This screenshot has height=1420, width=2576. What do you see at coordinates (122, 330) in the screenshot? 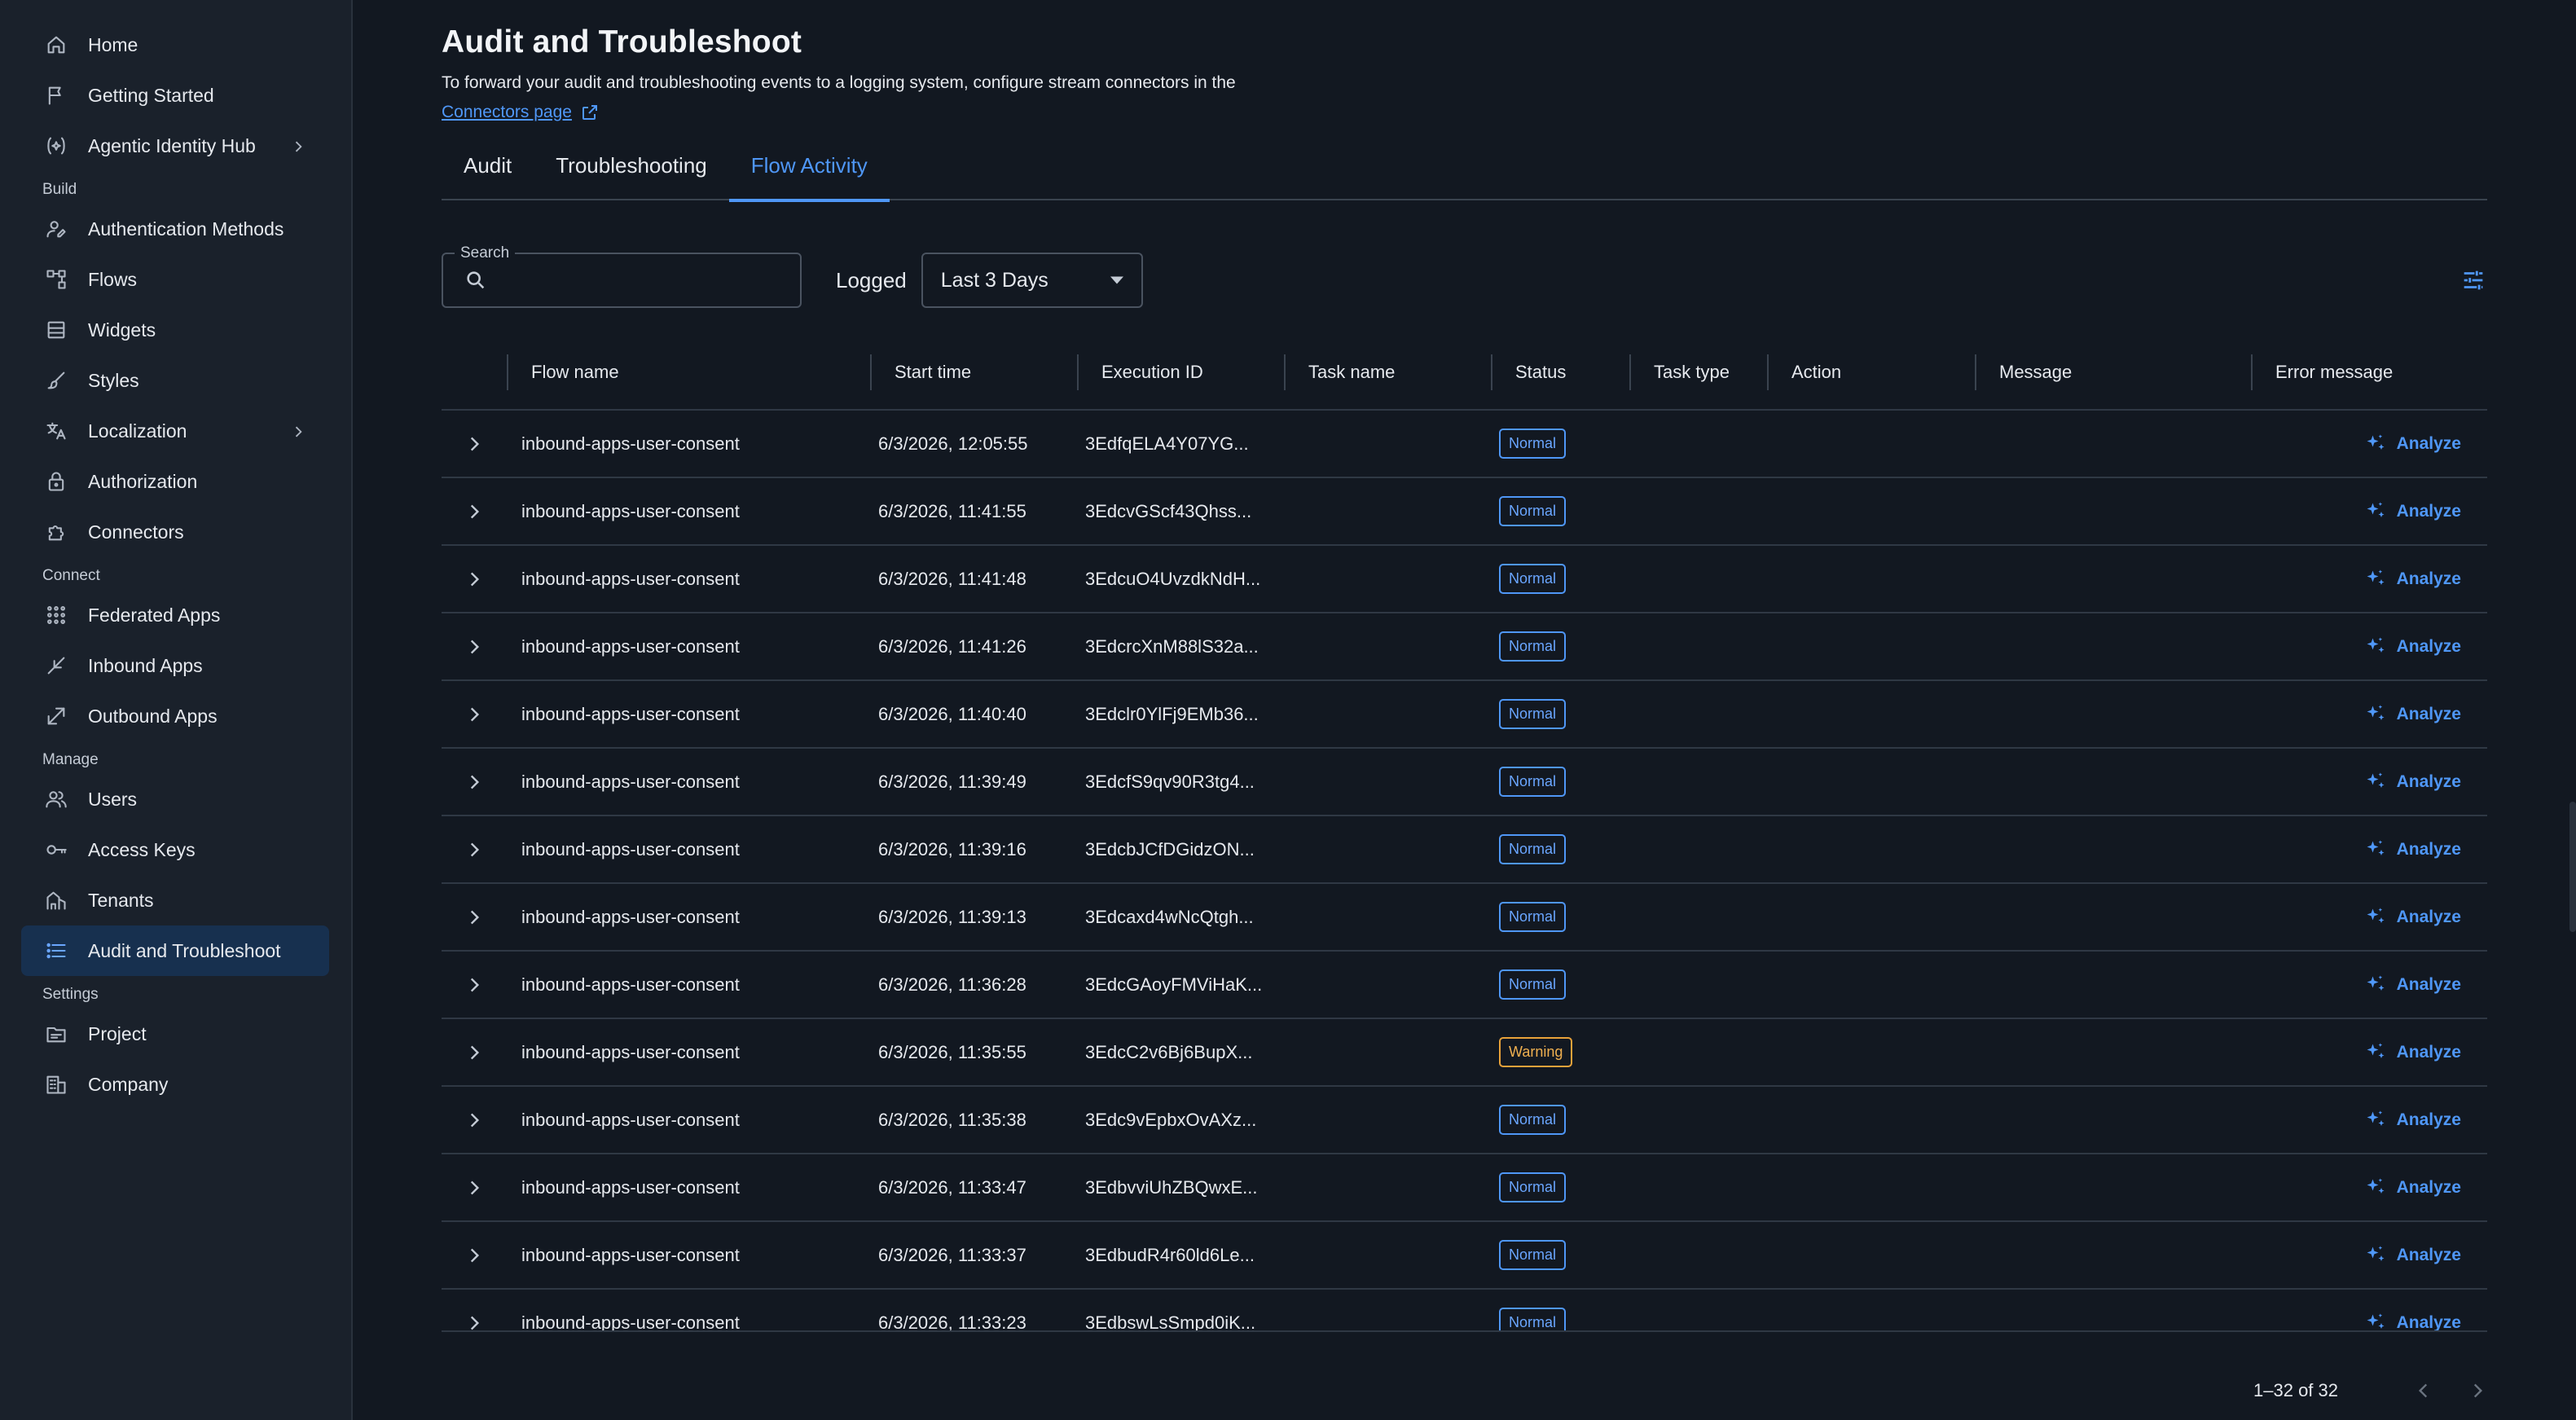
I see `sidebar-item-label: Widgets` at bounding box center [122, 330].